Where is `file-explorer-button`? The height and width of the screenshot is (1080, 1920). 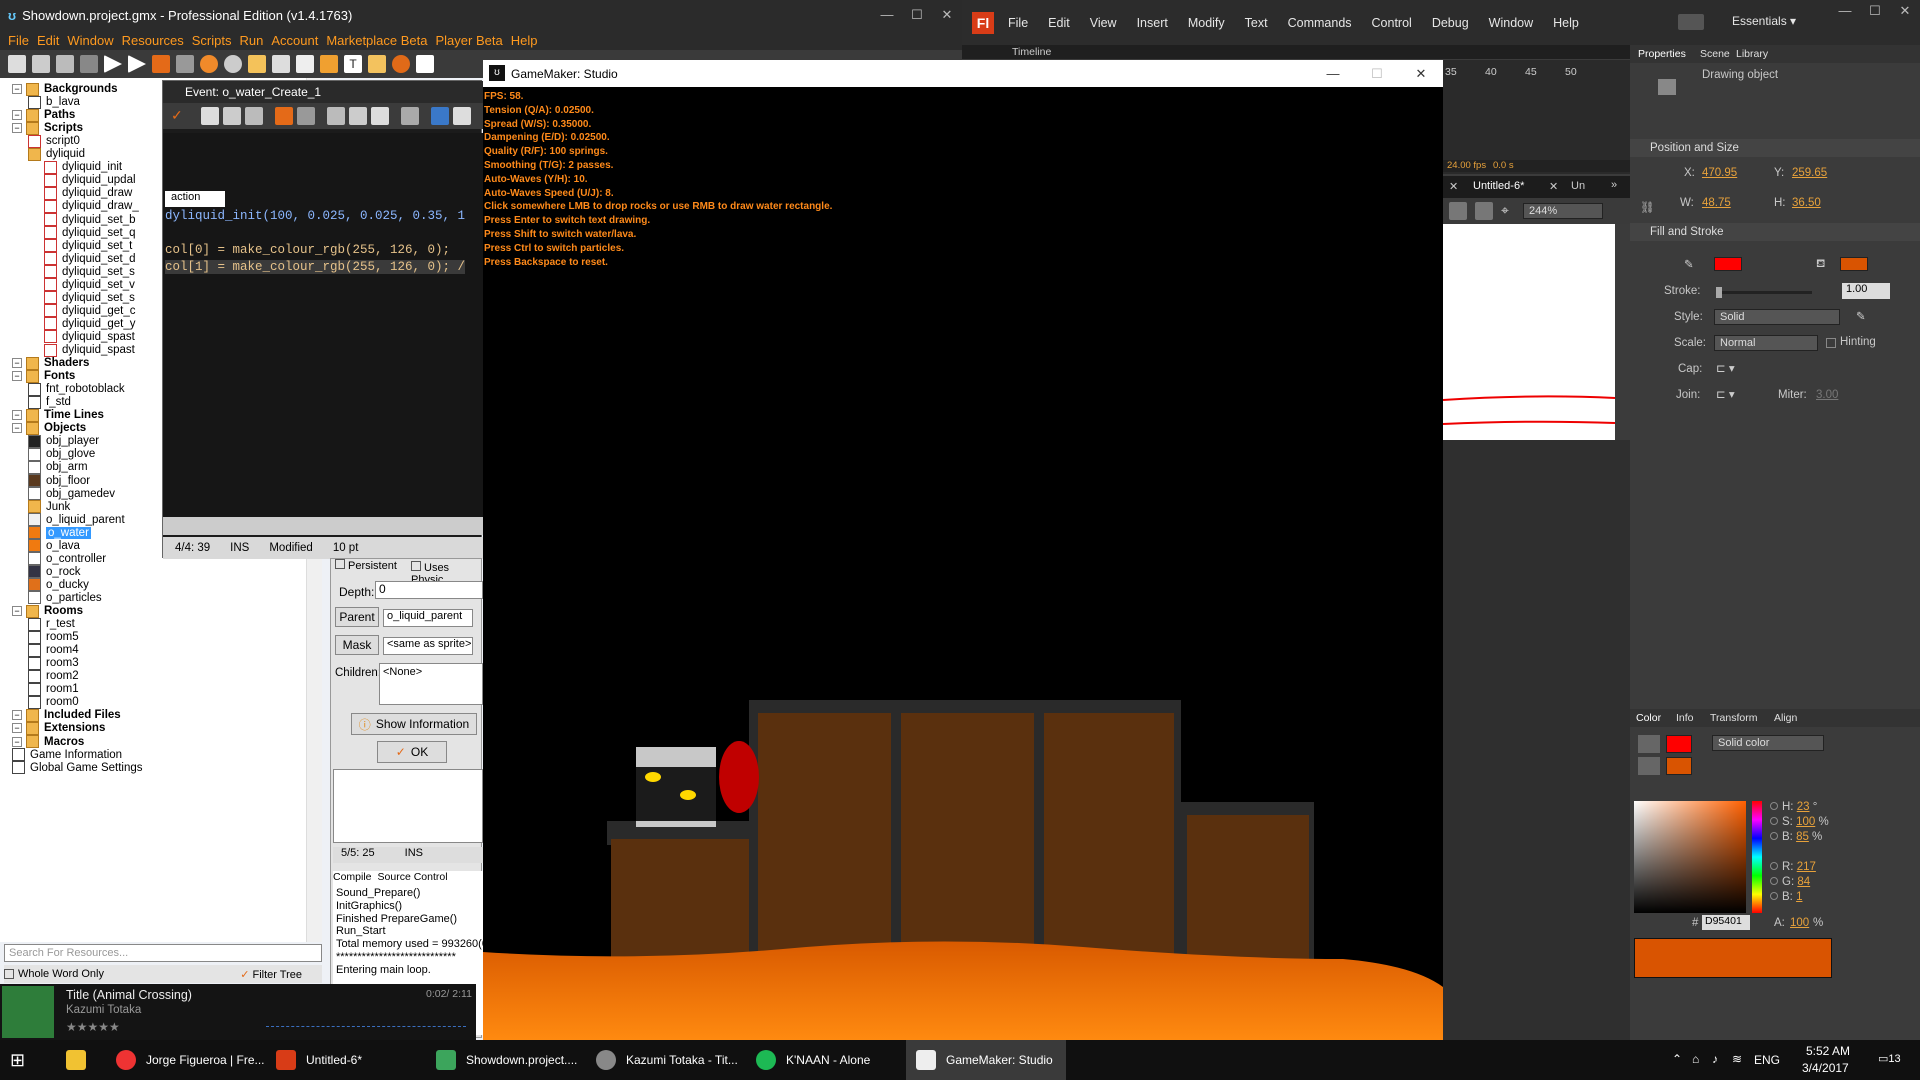
file-explorer-button is located at coordinates (80, 1060).